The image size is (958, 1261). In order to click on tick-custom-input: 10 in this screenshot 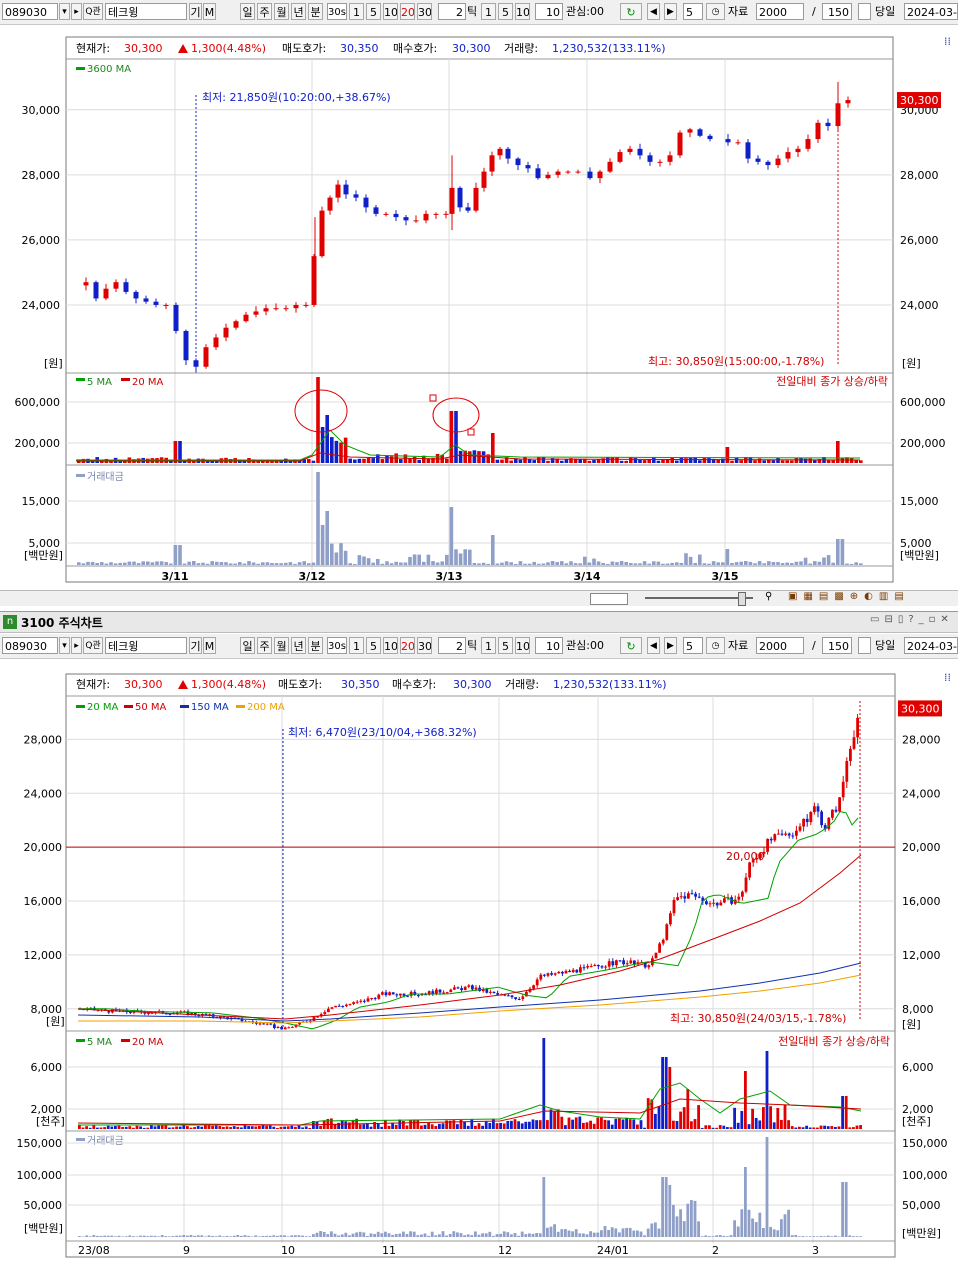, I will do `click(549, 11)`.